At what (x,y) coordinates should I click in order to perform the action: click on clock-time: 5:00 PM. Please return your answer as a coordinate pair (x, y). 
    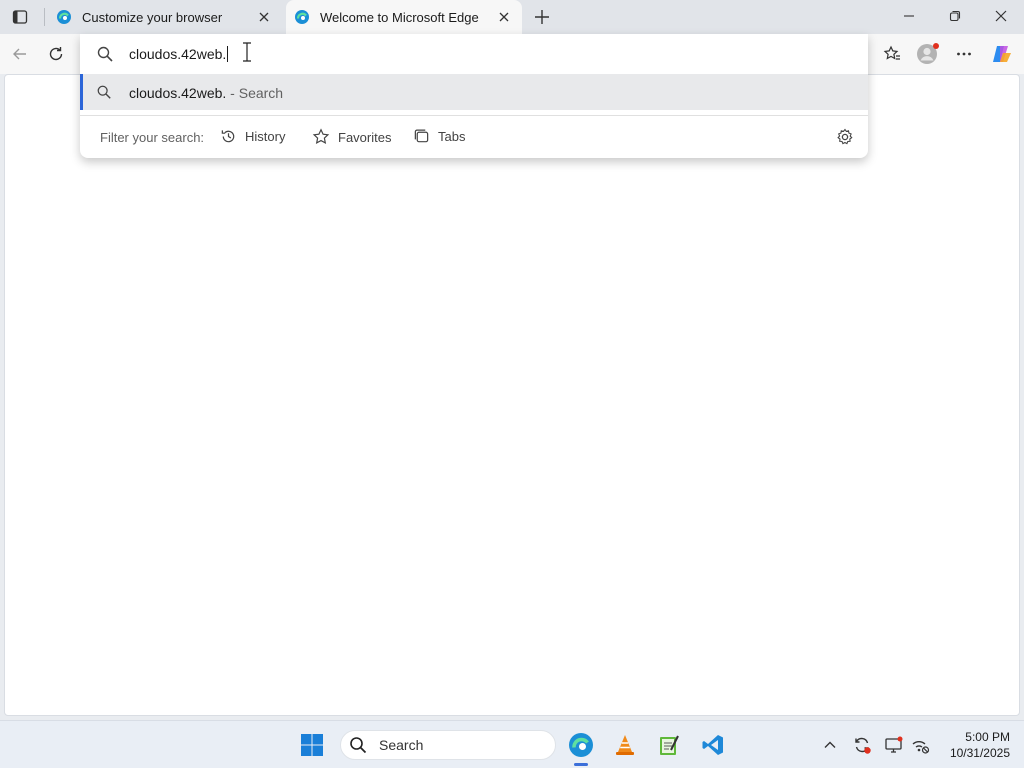
    Looking at the image, I should click on (987, 737).